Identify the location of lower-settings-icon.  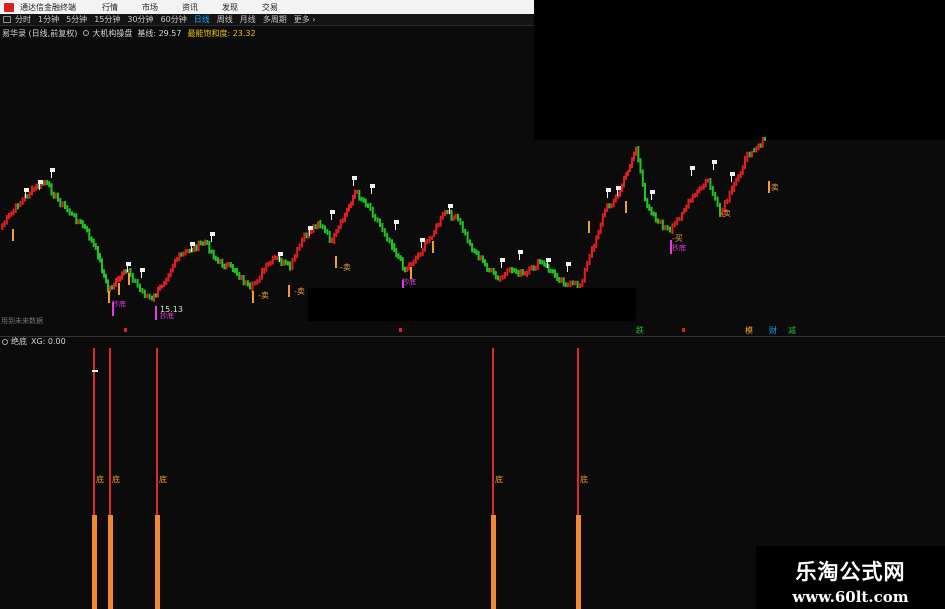
(5, 341).